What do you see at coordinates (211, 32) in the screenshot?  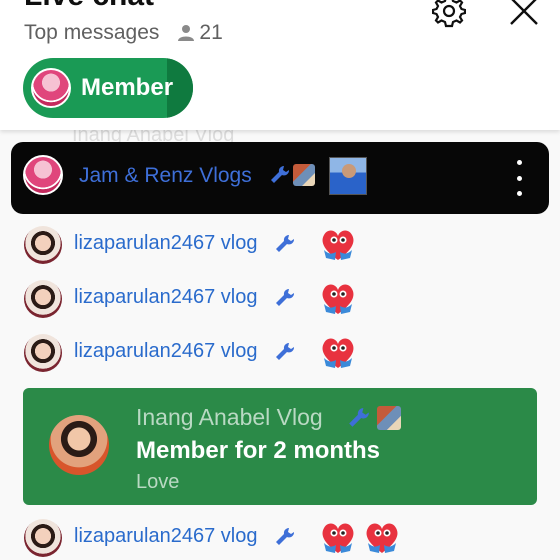 I see `viewer-count-value: 21` at bounding box center [211, 32].